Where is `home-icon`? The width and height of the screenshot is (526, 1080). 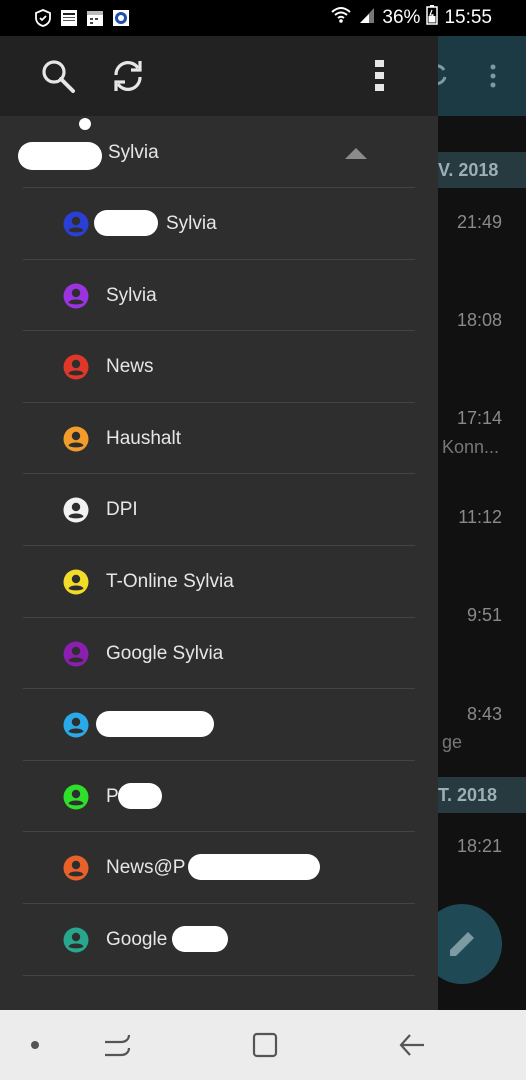 home-icon is located at coordinates (265, 1045).